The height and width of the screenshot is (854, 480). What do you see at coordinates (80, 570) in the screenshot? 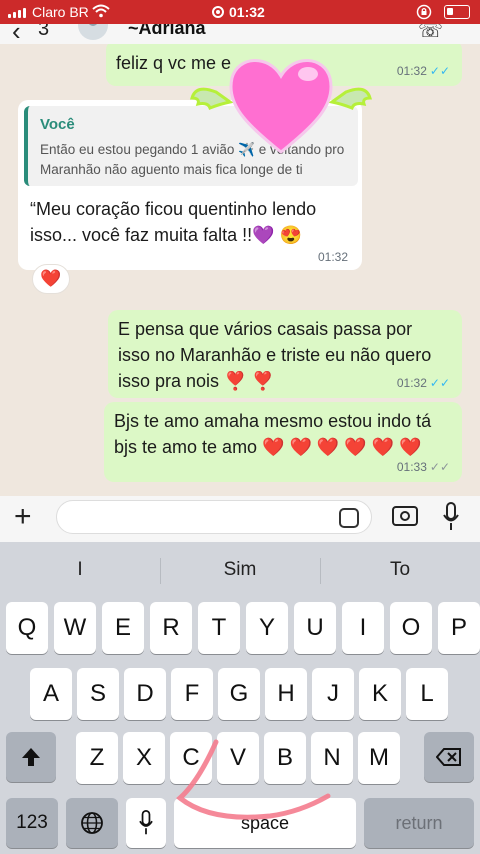
I see `suggestion-1: I` at bounding box center [80, 570].